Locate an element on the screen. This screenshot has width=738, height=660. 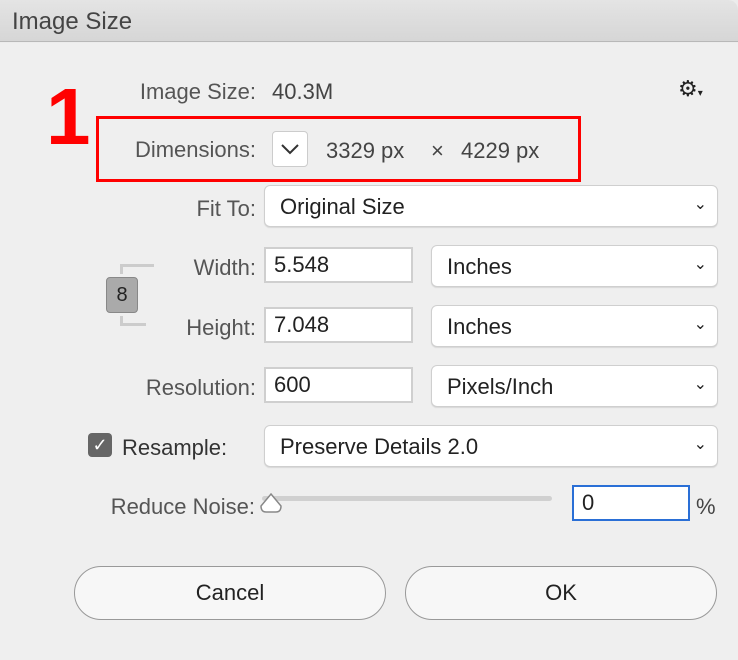
height-unit-value: Inches is located at coordinates (479, 326).